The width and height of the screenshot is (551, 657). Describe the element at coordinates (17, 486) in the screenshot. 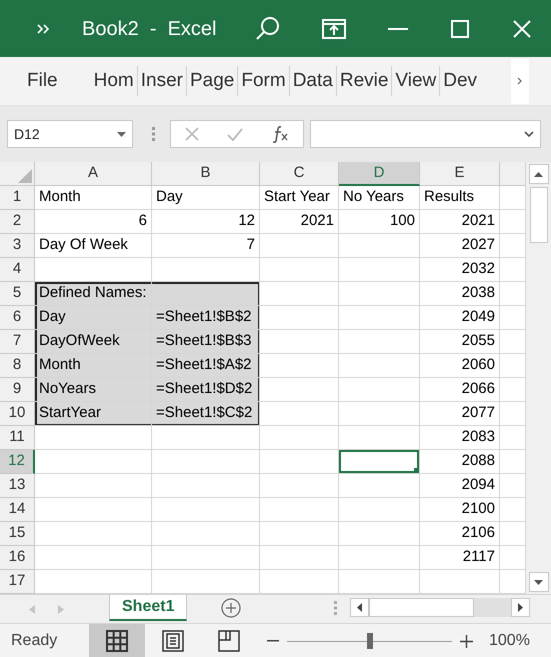

I see `row-header: 13` at that location.